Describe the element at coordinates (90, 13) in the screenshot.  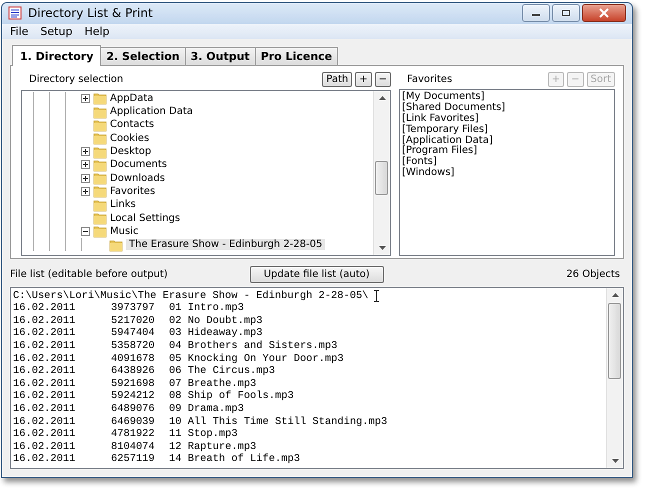
I see `window-title: Directory List & Print` at that location.